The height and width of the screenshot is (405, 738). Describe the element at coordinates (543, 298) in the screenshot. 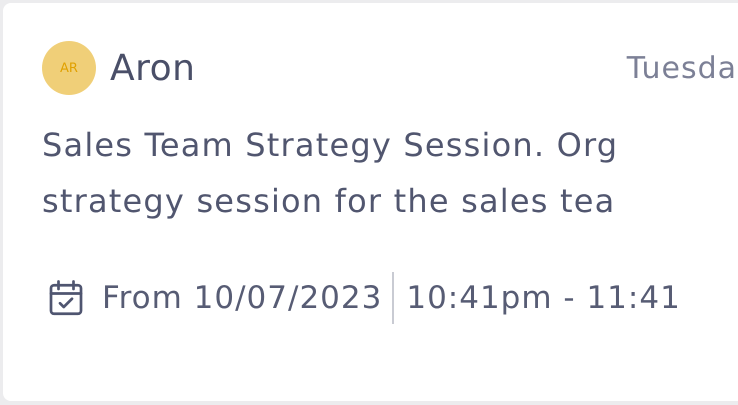

I see `event-time: 10:41pm - 11:41` at that location.